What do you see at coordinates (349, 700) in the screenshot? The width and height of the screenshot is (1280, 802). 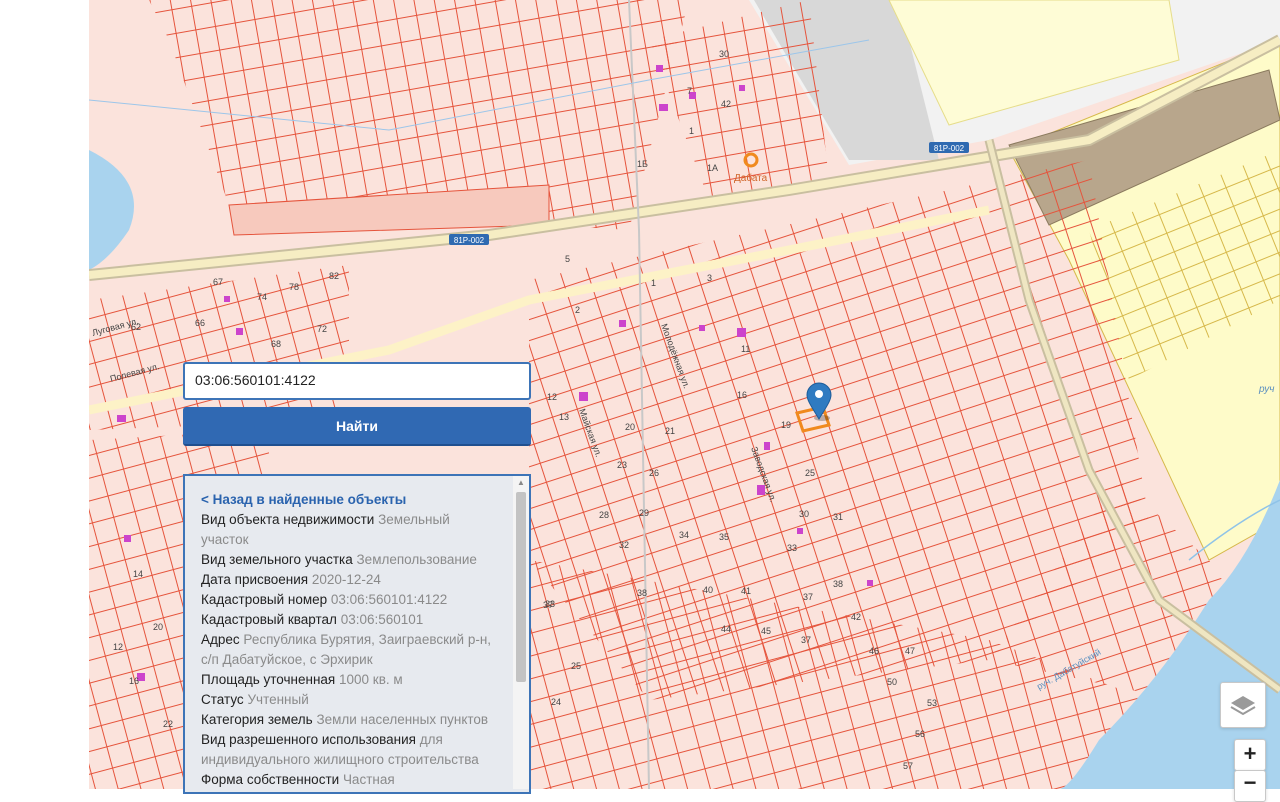 I see `info-field: Статус Учтенный` at bounding box center [349, 700].